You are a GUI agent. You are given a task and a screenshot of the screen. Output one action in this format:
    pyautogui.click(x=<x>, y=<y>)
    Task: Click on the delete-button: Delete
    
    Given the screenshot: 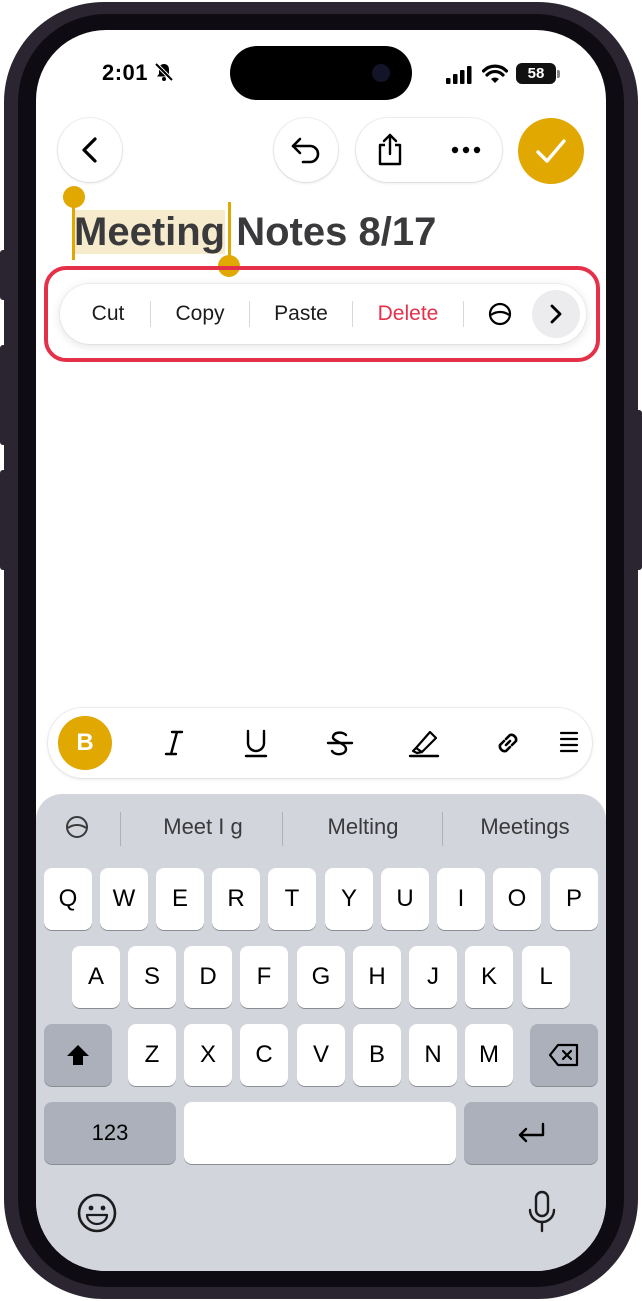 What is the action you would take?
    pyautogui.click(x=408, y=314)
    